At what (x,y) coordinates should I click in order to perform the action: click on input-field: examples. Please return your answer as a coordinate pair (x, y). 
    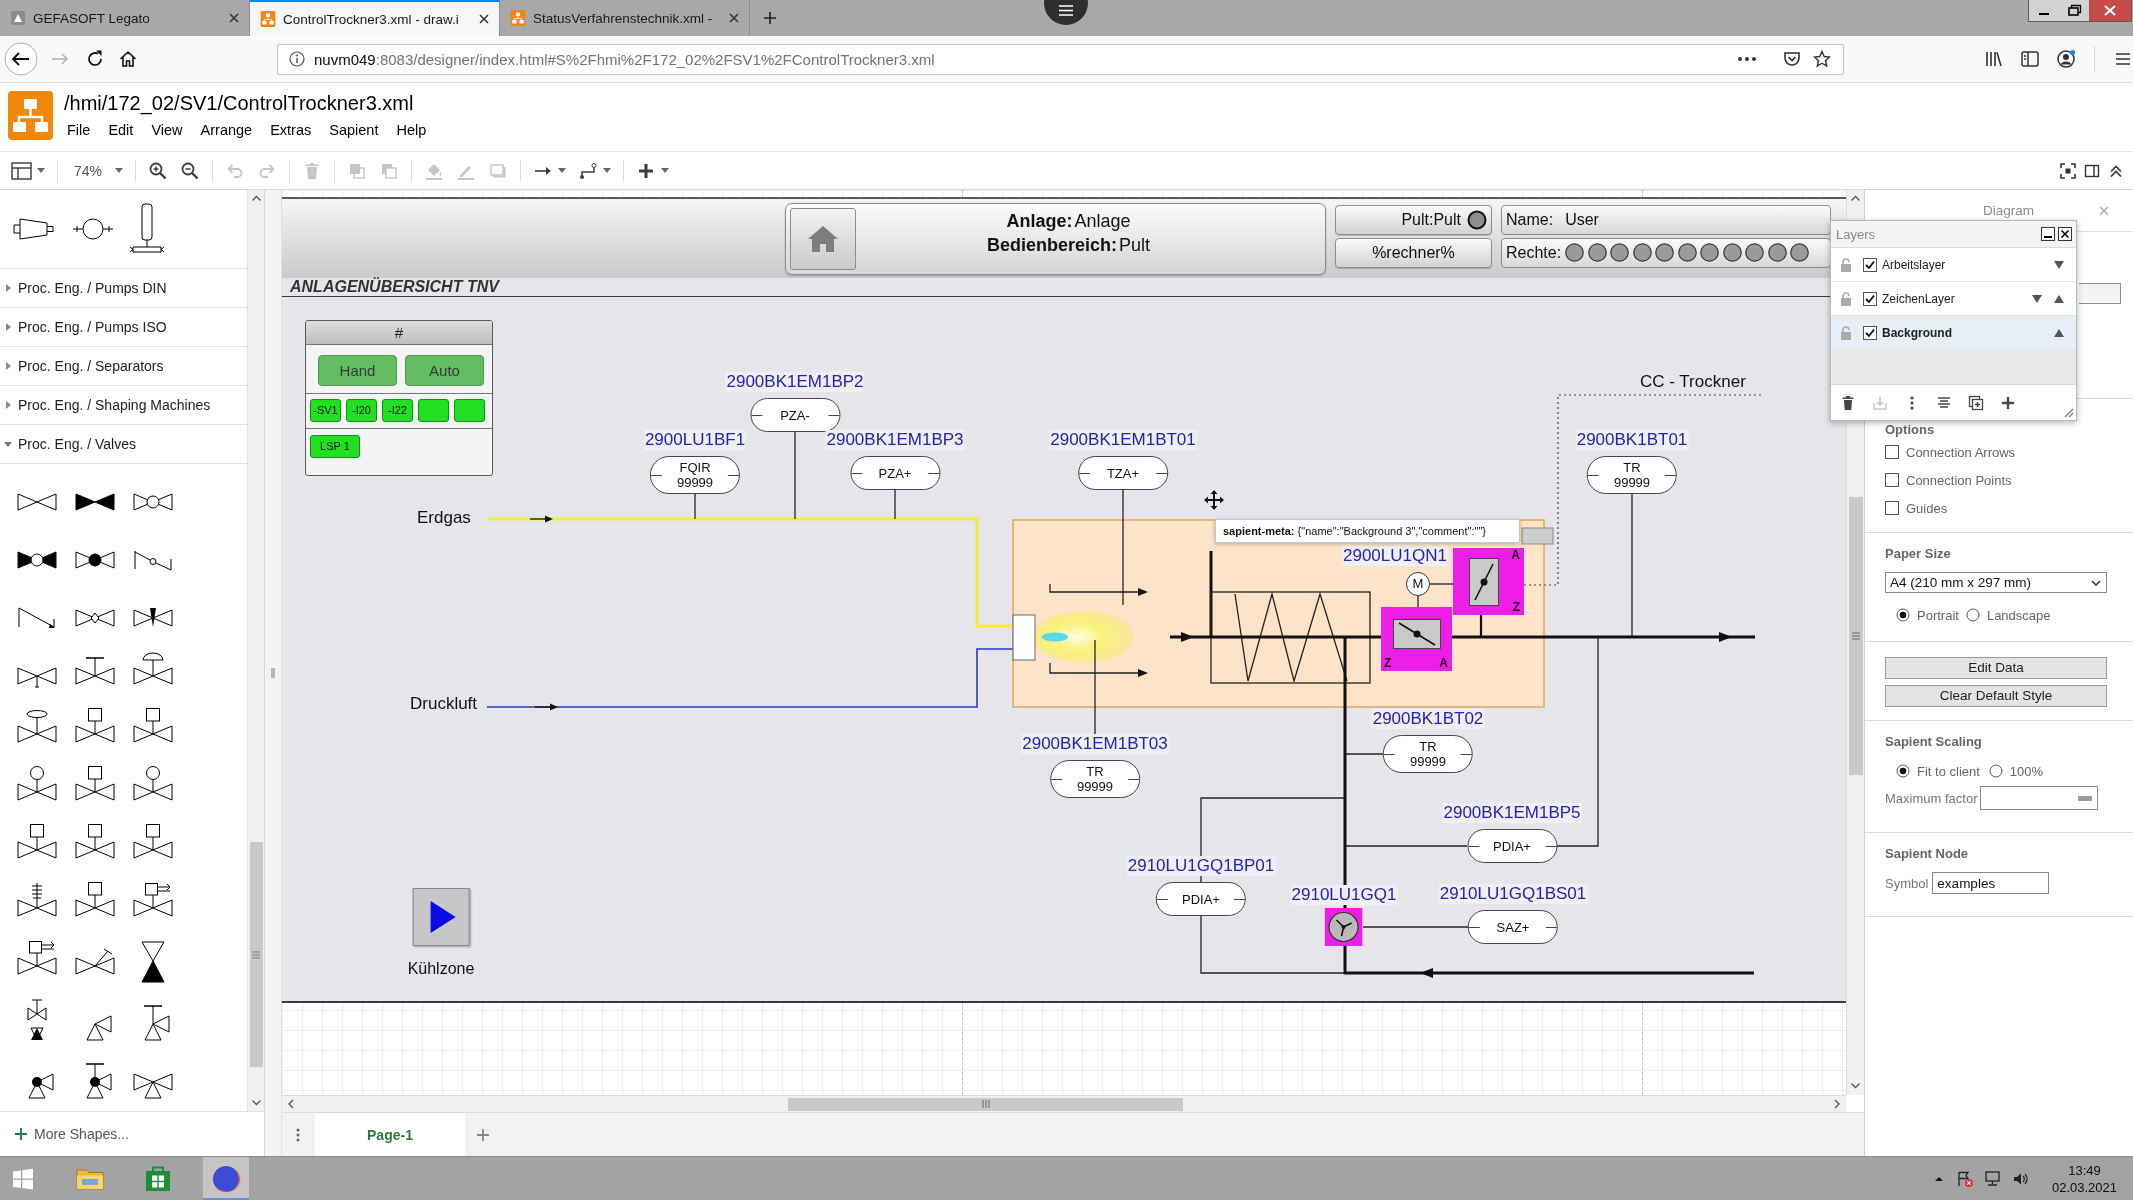
    Looking at the image, I should click on (1991, 883).